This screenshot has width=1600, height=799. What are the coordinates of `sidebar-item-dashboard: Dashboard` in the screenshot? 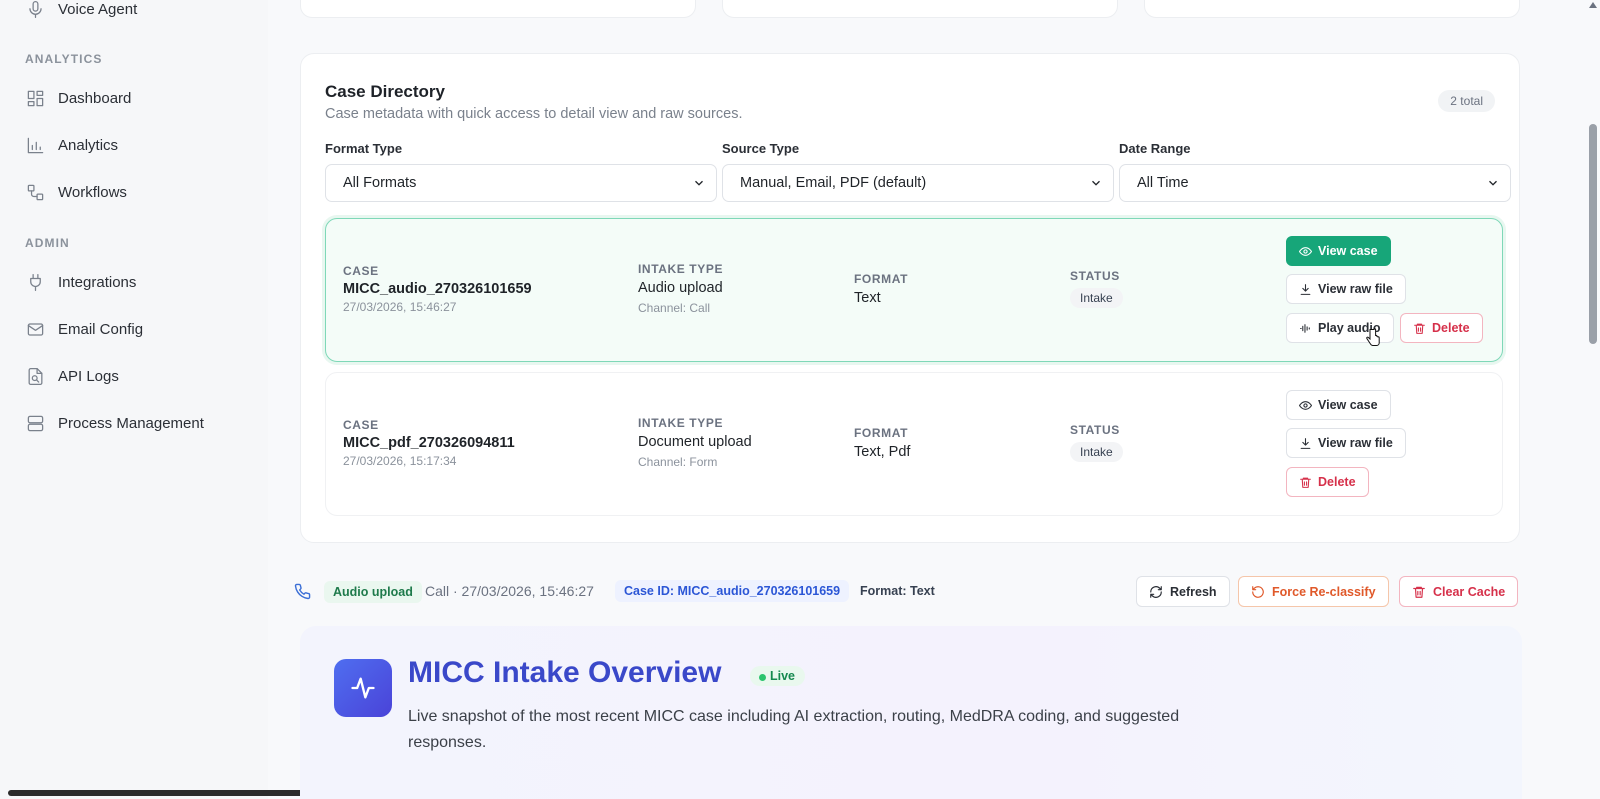 It's located at (78, 98).